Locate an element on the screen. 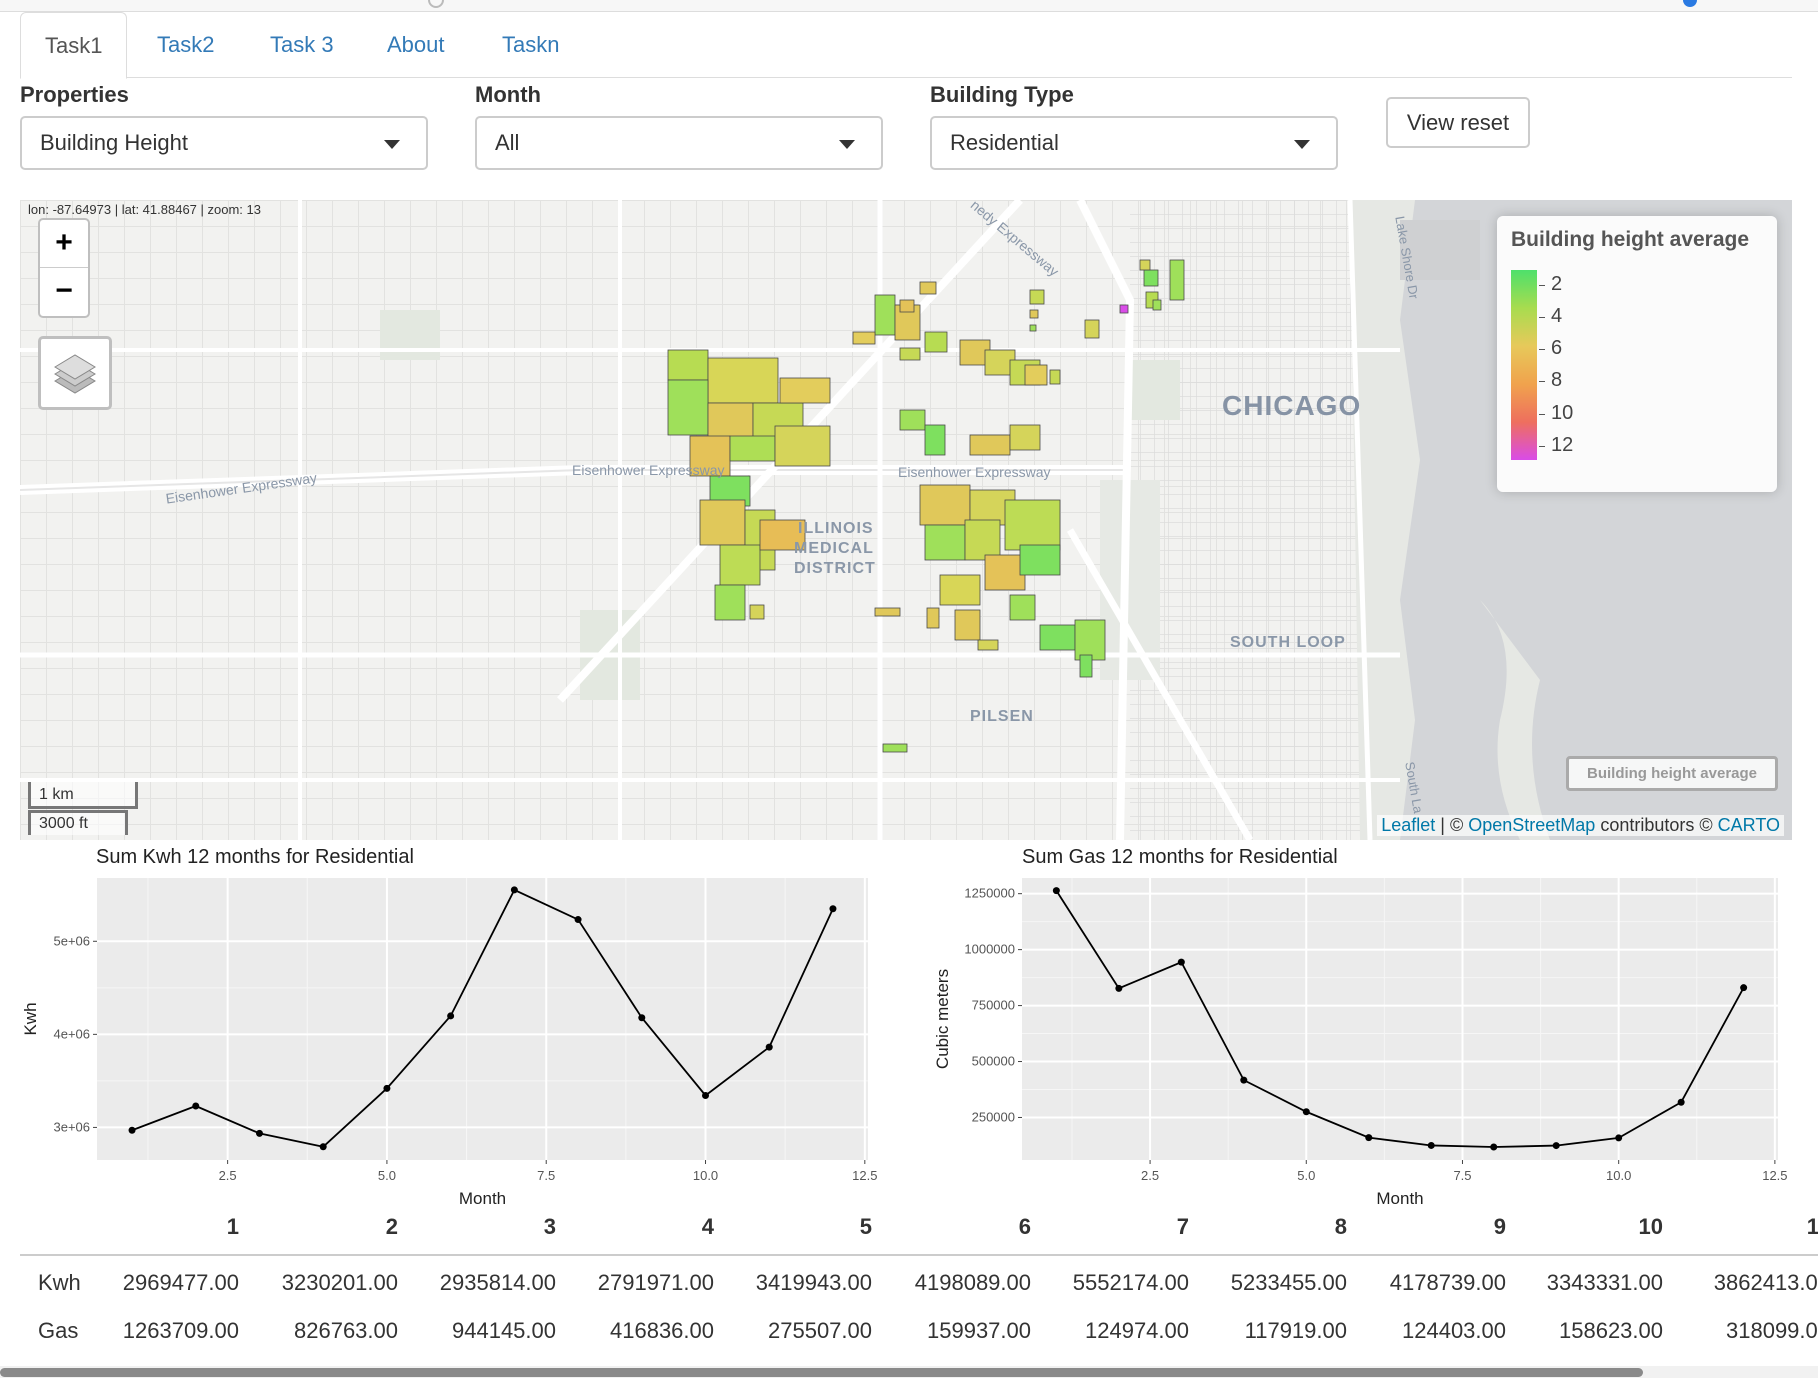 This screenshot has width=1818, height=1378. map-label-eisenhower-2: Eisenhower Expressway is located at coordinates (974, 472).